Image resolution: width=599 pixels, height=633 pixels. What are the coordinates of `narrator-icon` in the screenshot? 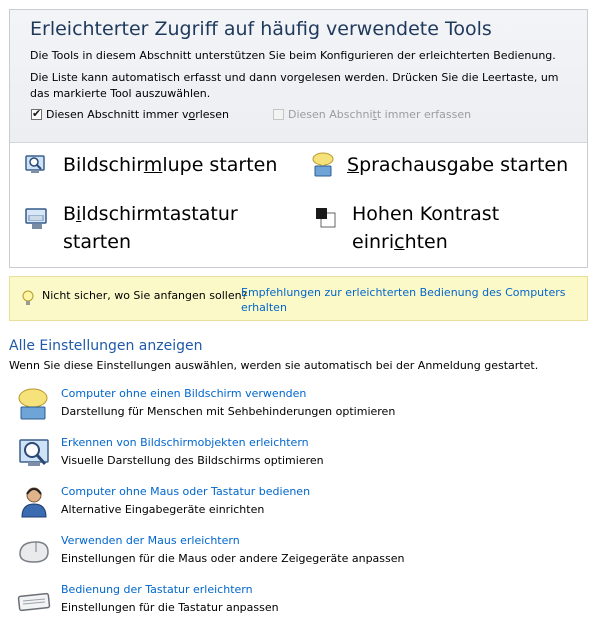 It's located at (323, 164).